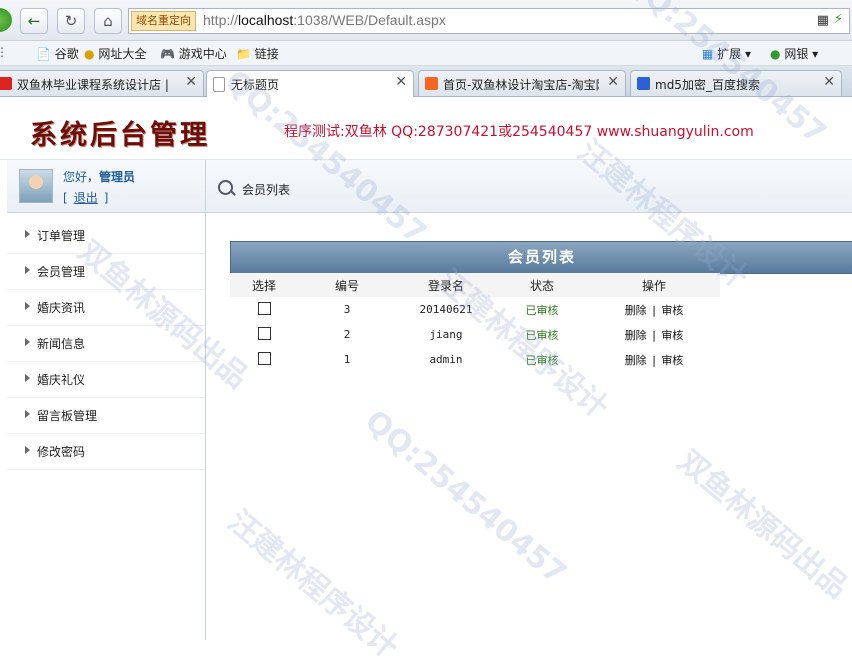 The height and width of the screenshot is (666, 852). I want to click on sidebar-menu: 订单管理 会员管理 婚庆资讯 新闻信息 婚庆礼仪 留言板管理 修改密码, so click(106, 344).